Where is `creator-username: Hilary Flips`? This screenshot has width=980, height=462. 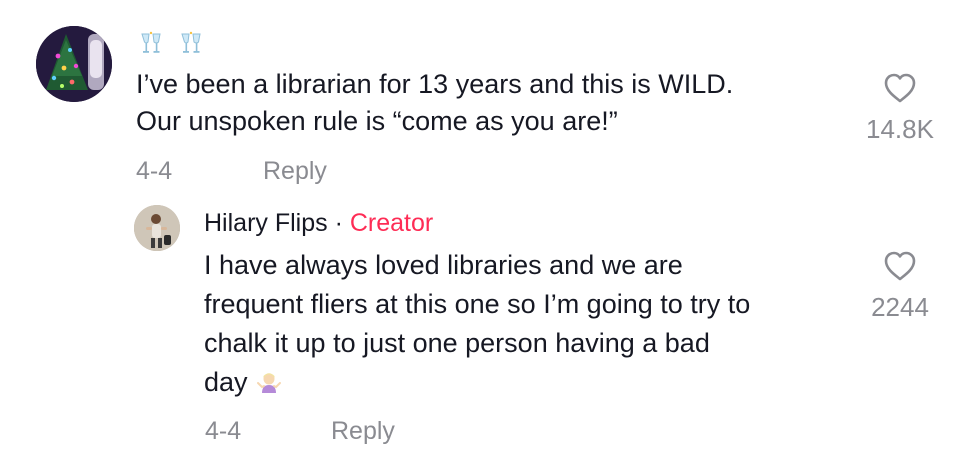 creator-username: Hilary Flips is located at coordinates (266, 223).